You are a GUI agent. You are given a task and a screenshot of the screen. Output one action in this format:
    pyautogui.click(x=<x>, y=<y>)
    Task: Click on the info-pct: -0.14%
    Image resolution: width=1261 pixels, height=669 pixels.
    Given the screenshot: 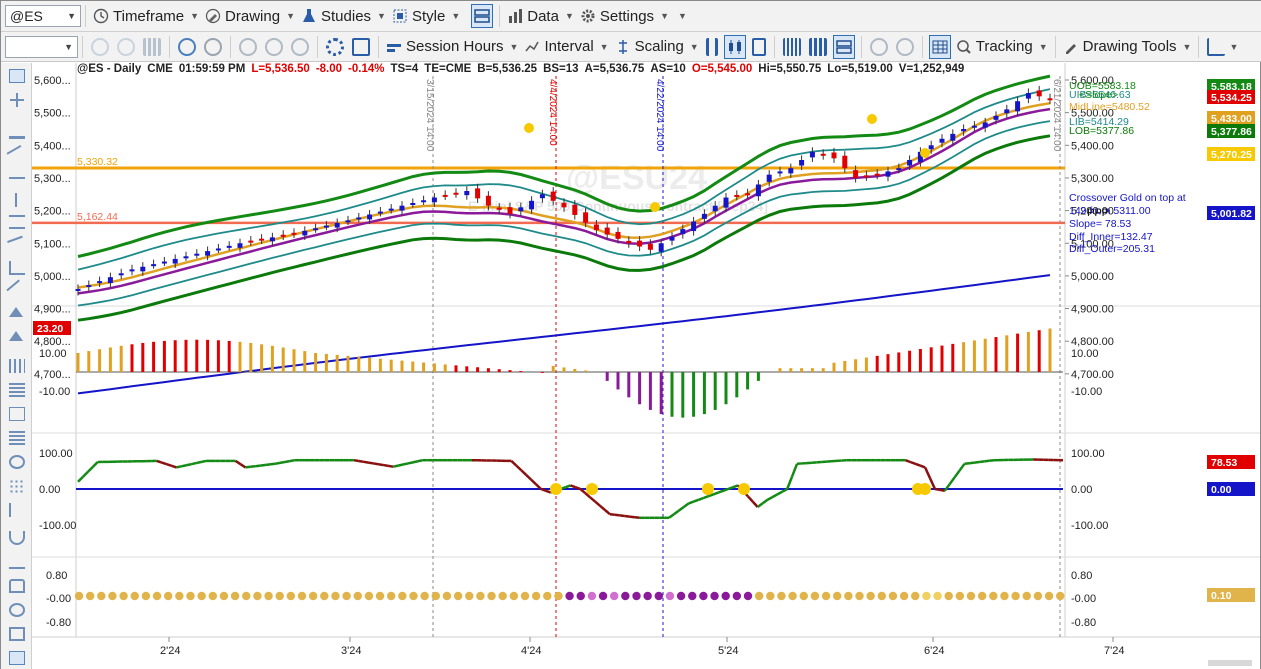 What is the action you would take?
    pyautogui.click(x=366, y=69)
    